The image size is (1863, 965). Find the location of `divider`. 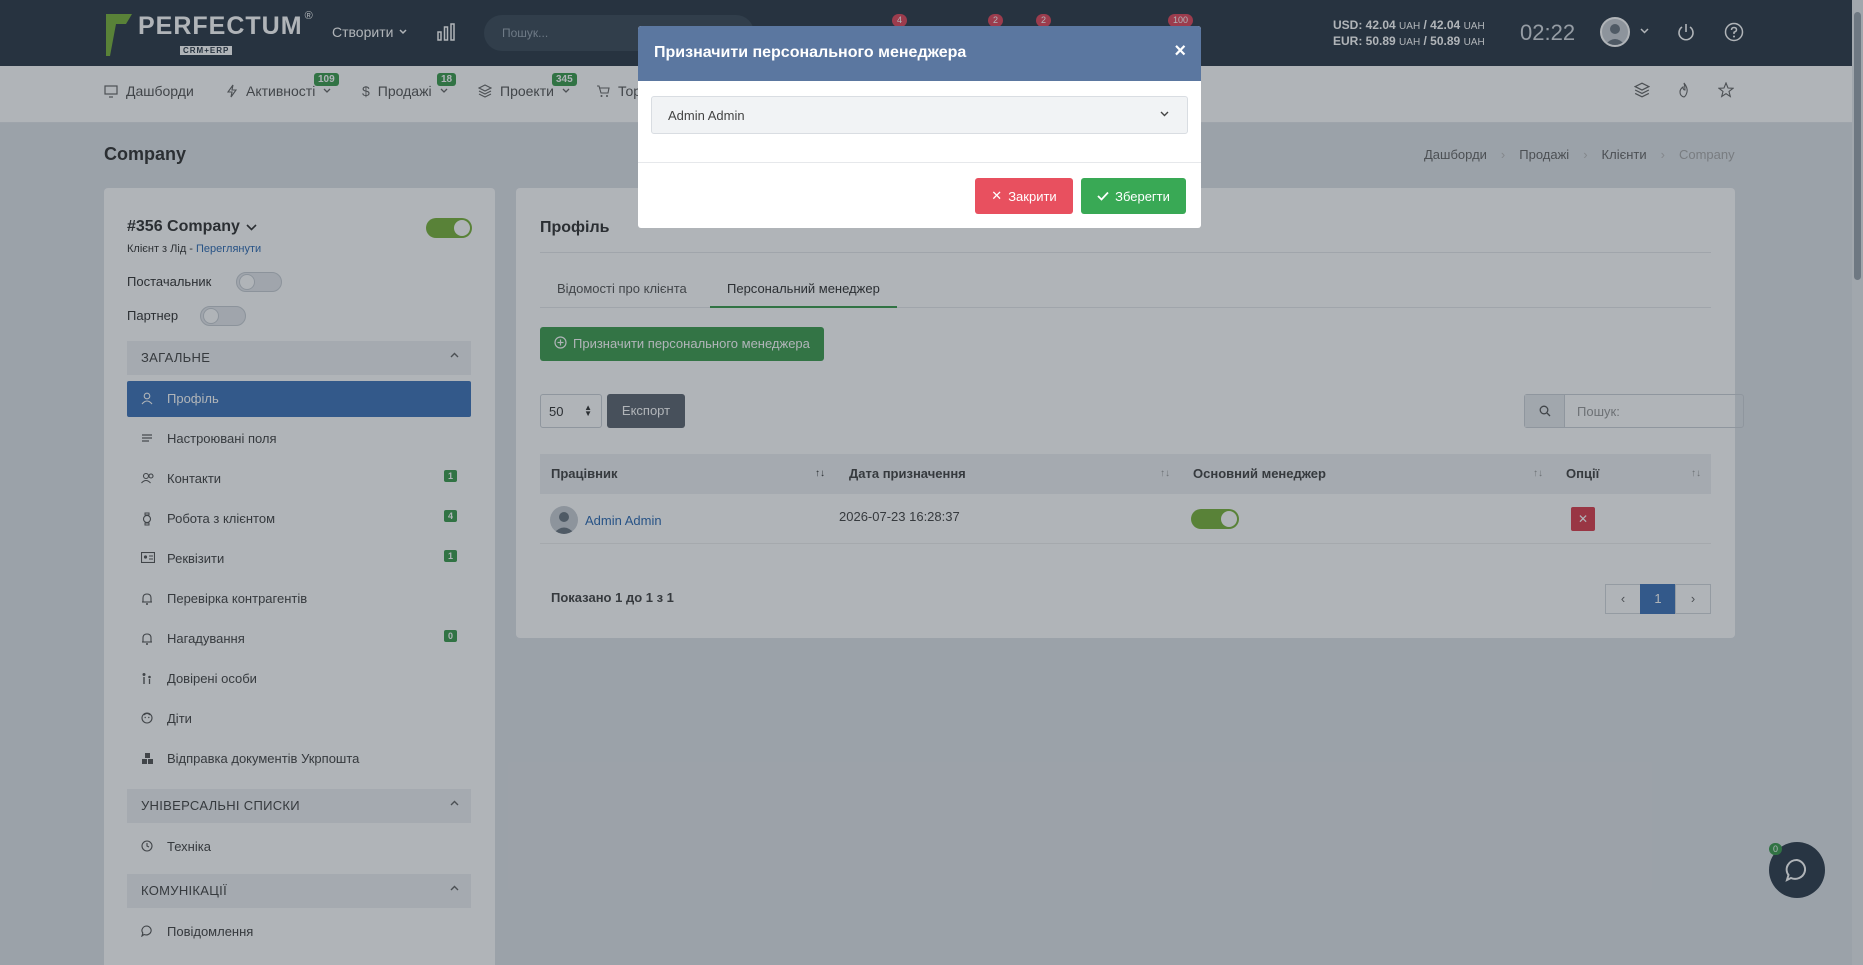

divider is located at coordinates (919, 162).